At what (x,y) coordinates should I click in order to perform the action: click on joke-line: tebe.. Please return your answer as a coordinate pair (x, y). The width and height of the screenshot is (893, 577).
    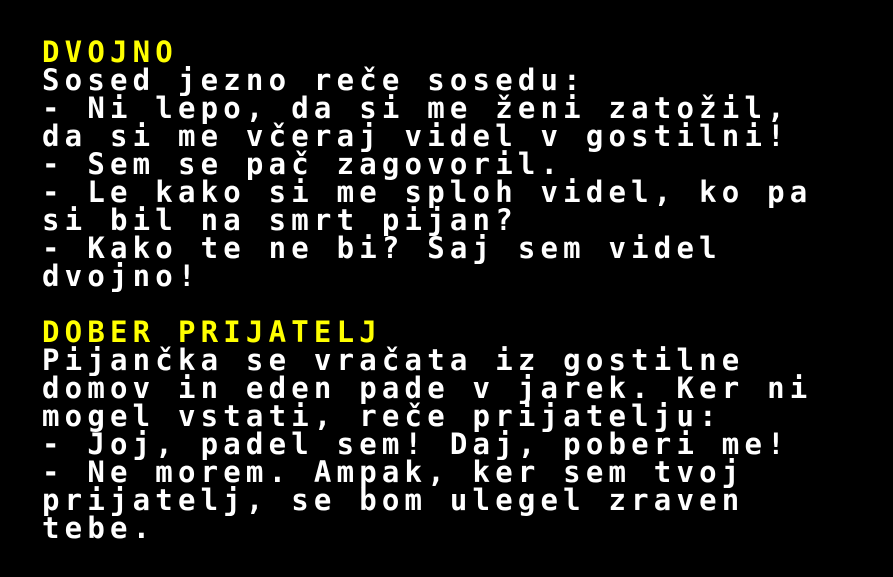
    Looking at the image, I should click on (99, 528).